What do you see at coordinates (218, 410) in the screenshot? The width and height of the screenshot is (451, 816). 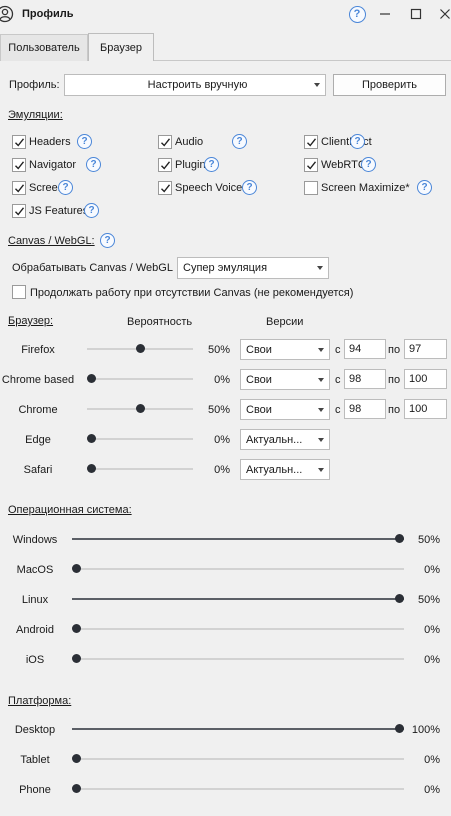 I see `browser-chrome-percent: 50%` at bounding box center [218, 410].